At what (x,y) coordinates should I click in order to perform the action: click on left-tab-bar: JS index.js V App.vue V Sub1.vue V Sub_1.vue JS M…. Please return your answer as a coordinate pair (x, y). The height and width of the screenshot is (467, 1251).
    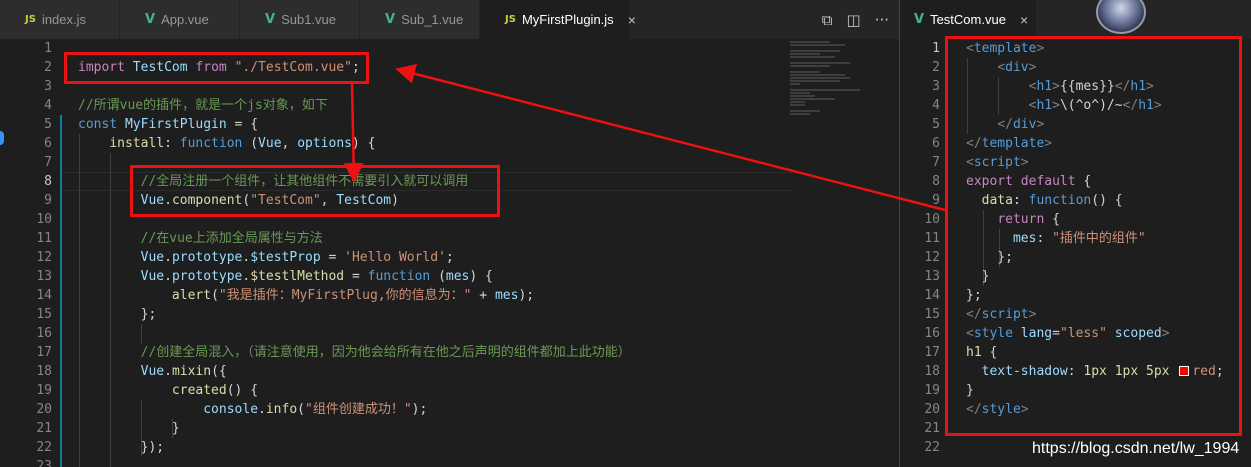
    Looking at the image, I should click on (449, 19).